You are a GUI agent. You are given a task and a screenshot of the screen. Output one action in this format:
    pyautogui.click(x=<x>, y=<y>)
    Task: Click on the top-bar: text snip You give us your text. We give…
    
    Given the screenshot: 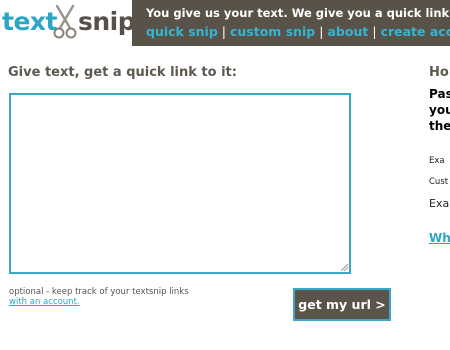 What is the action you would take?
    pyautogui.click(x=225, y=23)
    